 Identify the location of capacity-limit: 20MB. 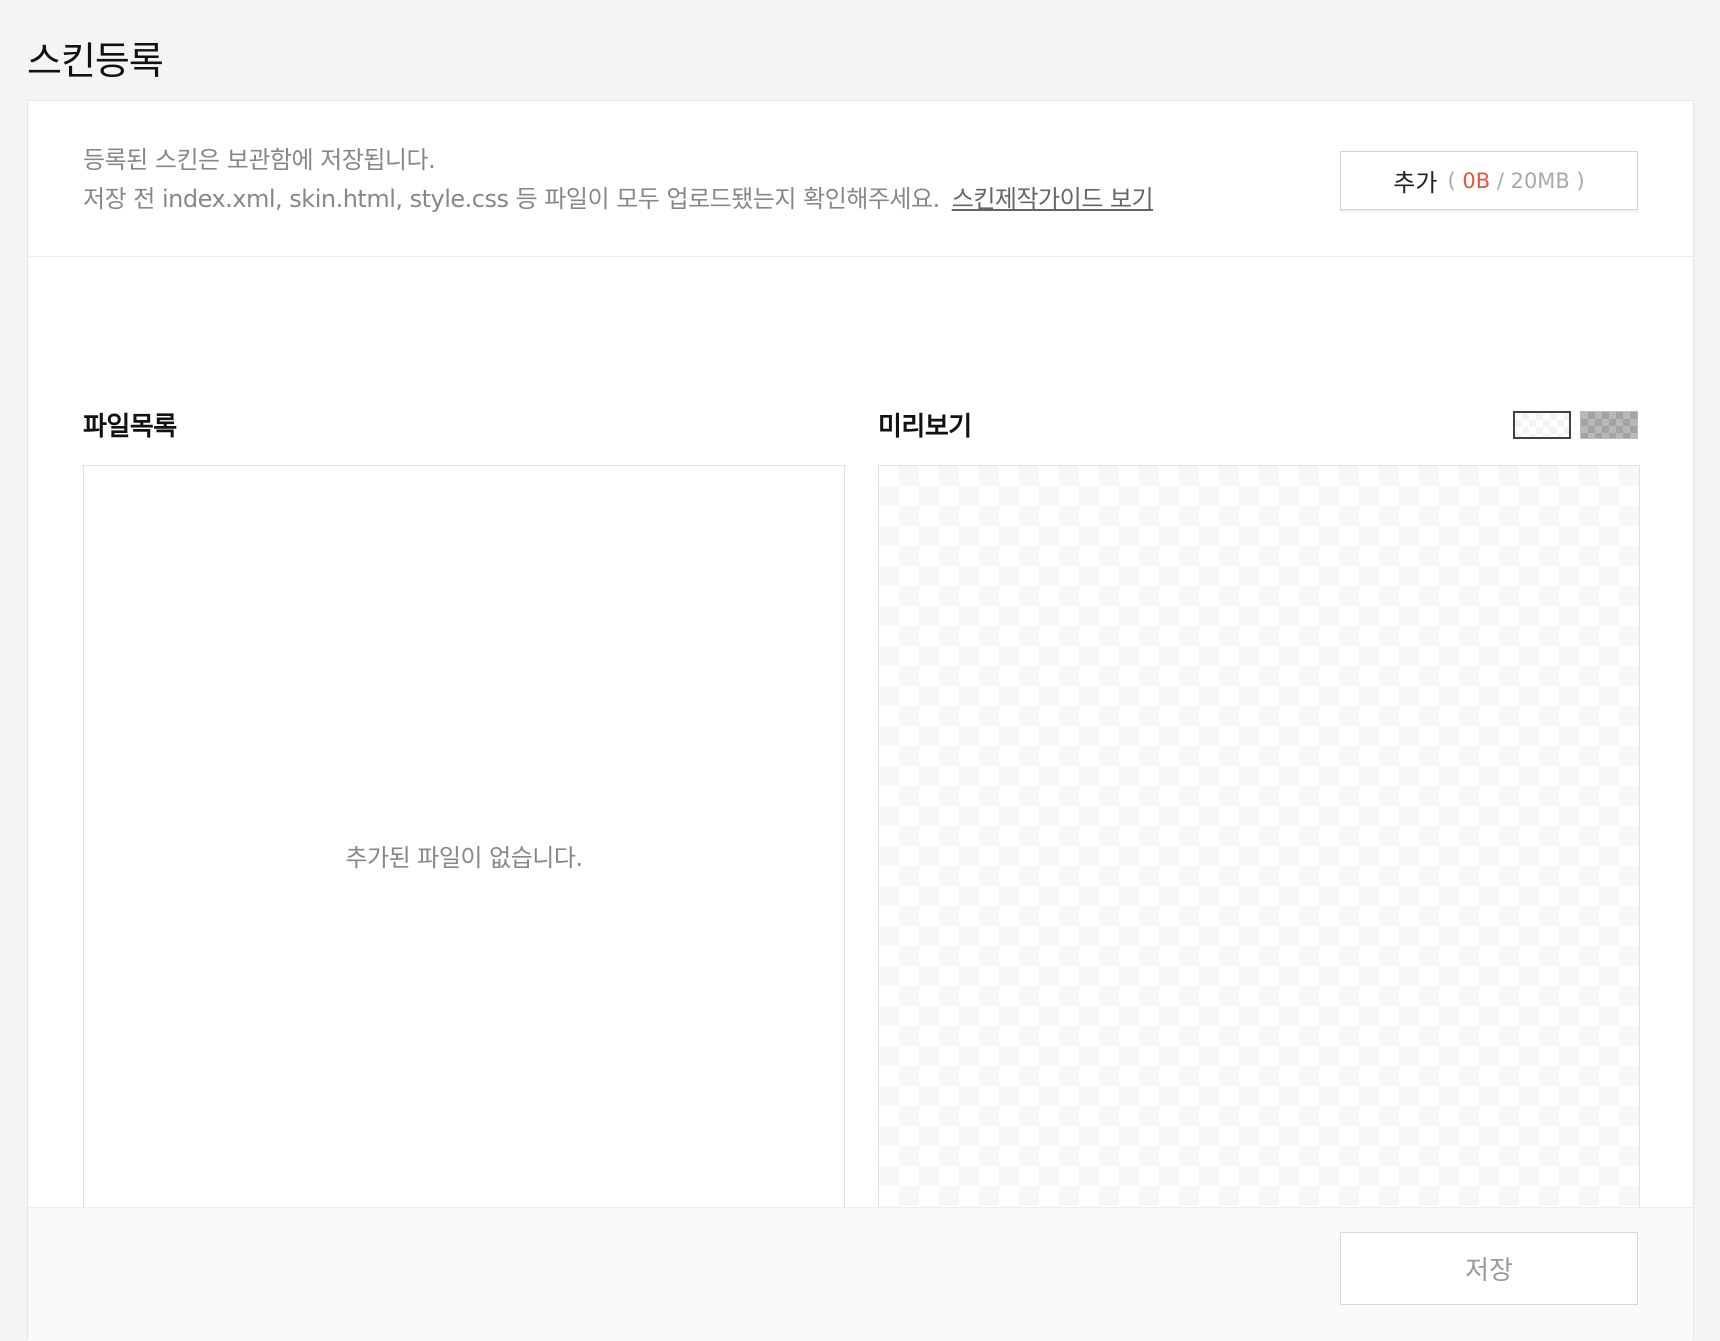
(1540, 180).